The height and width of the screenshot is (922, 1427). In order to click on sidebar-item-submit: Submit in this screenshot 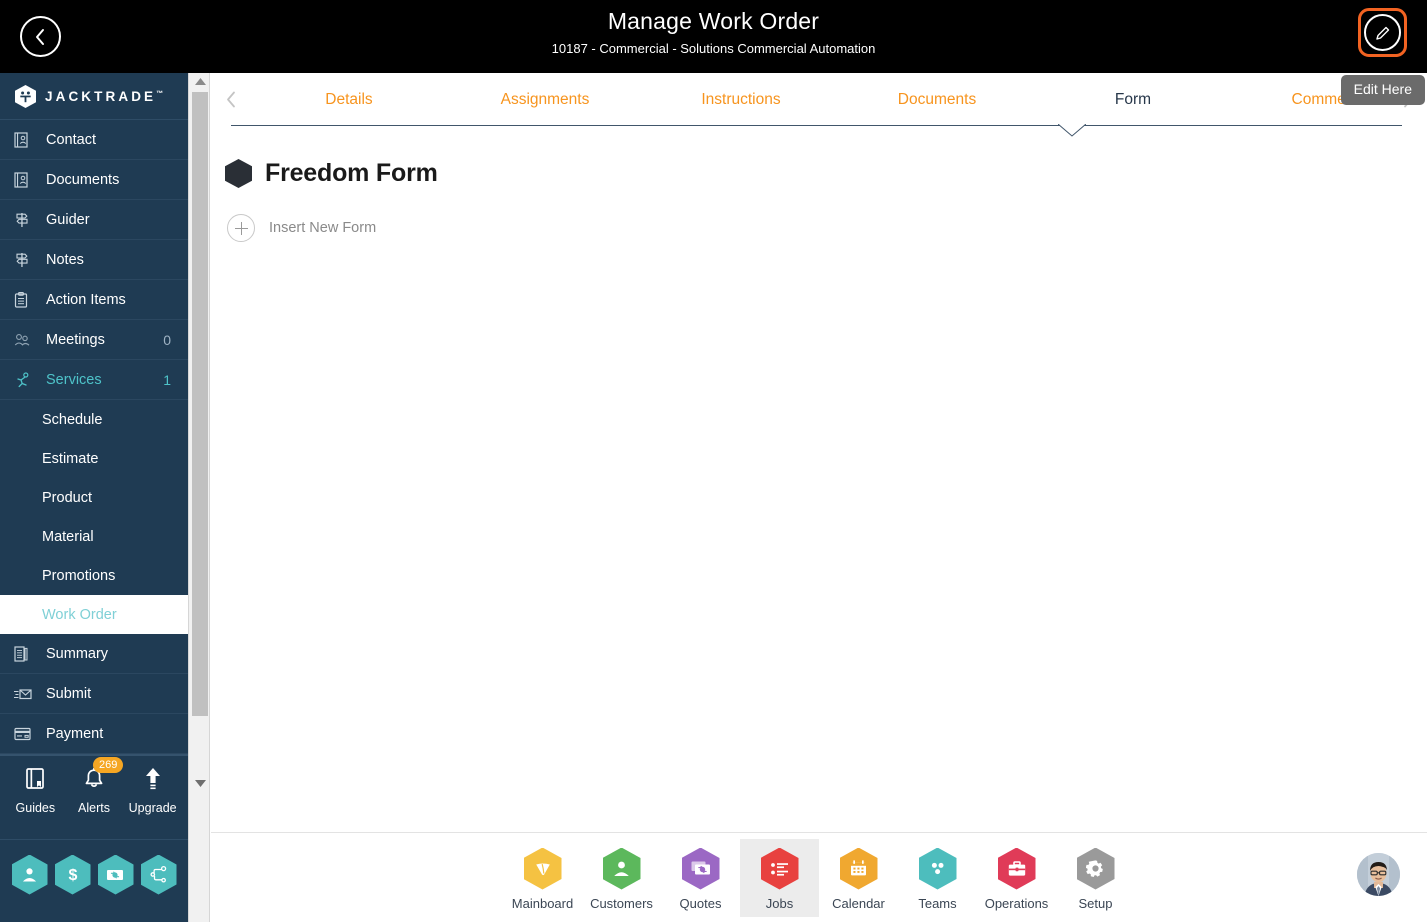, I will do `click(94, 694)`.